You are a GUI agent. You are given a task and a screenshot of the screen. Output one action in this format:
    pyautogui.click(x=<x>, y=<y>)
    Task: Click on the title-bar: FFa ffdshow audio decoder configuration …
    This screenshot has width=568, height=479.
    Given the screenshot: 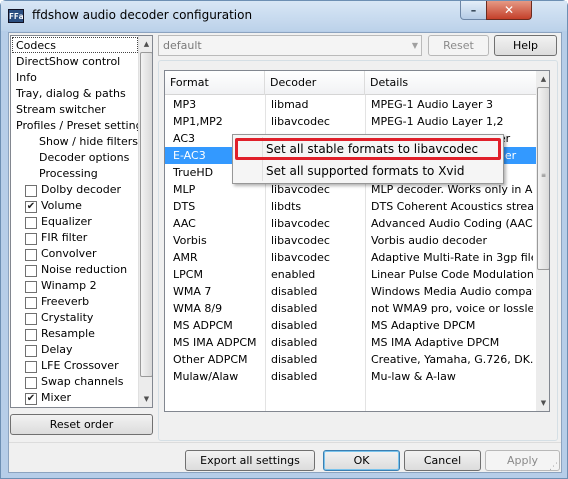 What is the action you would take?
    pyautogui.click(x=284, y=16)
    